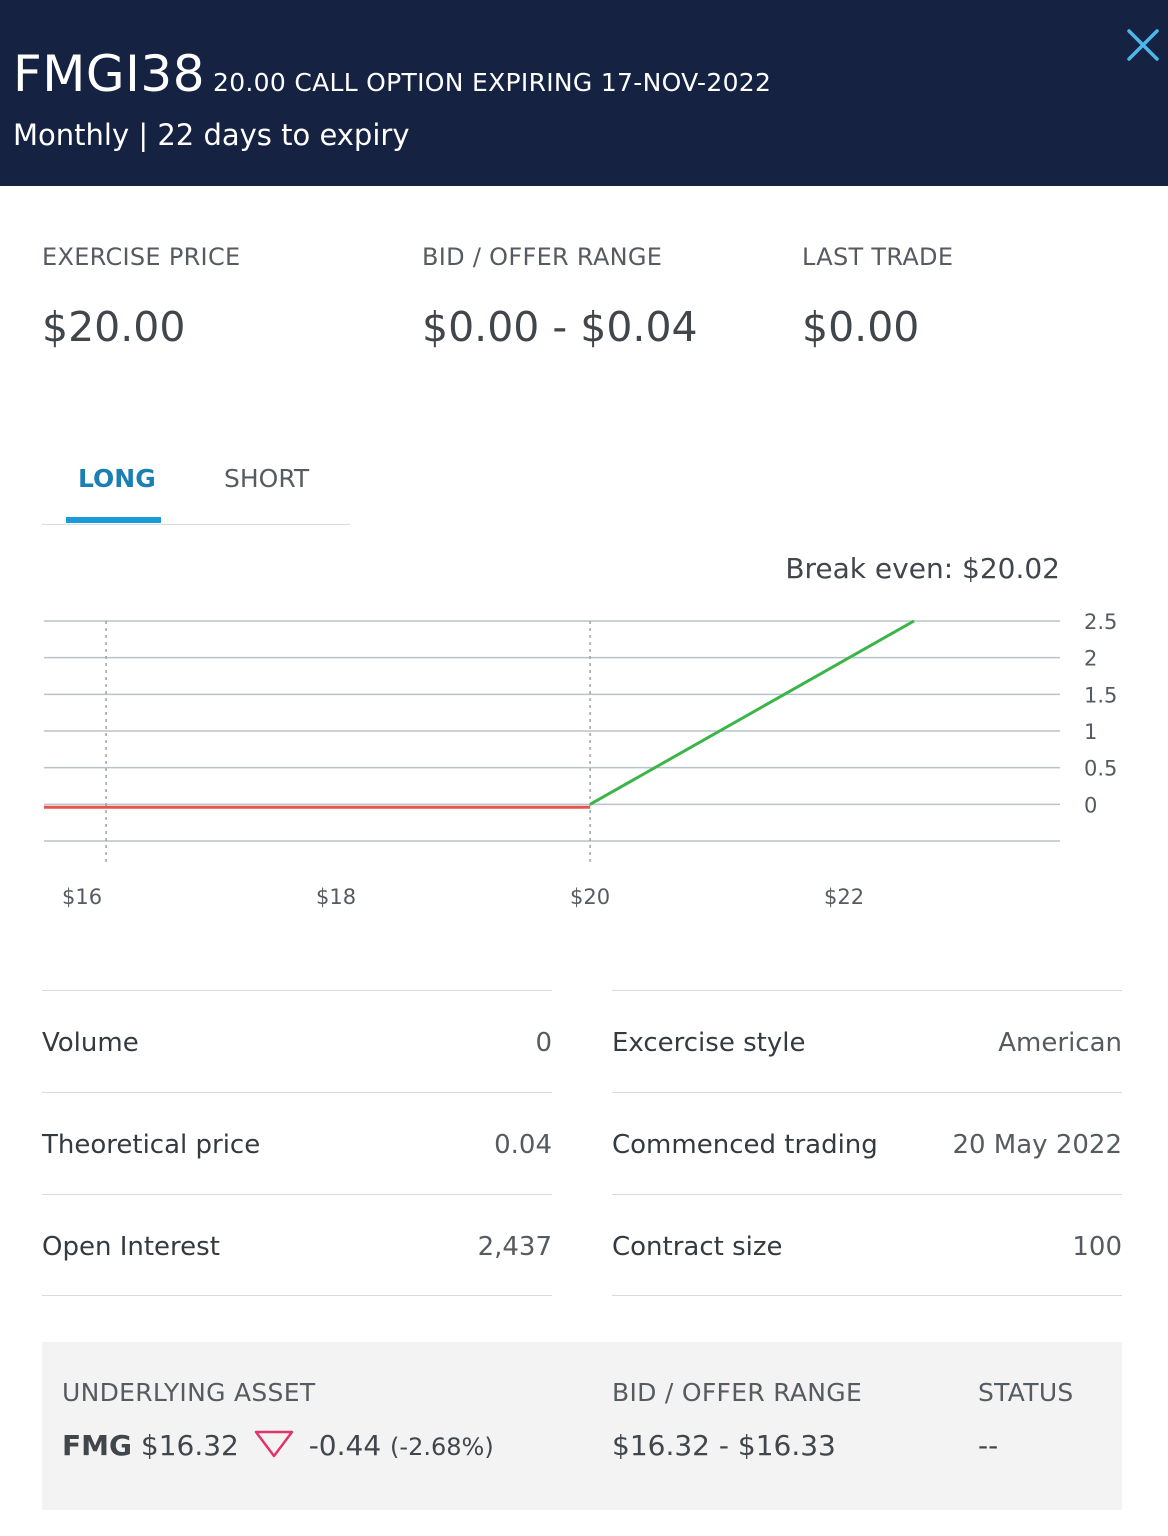 This screenshot has height=1536, width=1168. I want to click on last-trade-stat: LAST TRADE $0.00, so click(877, 296).